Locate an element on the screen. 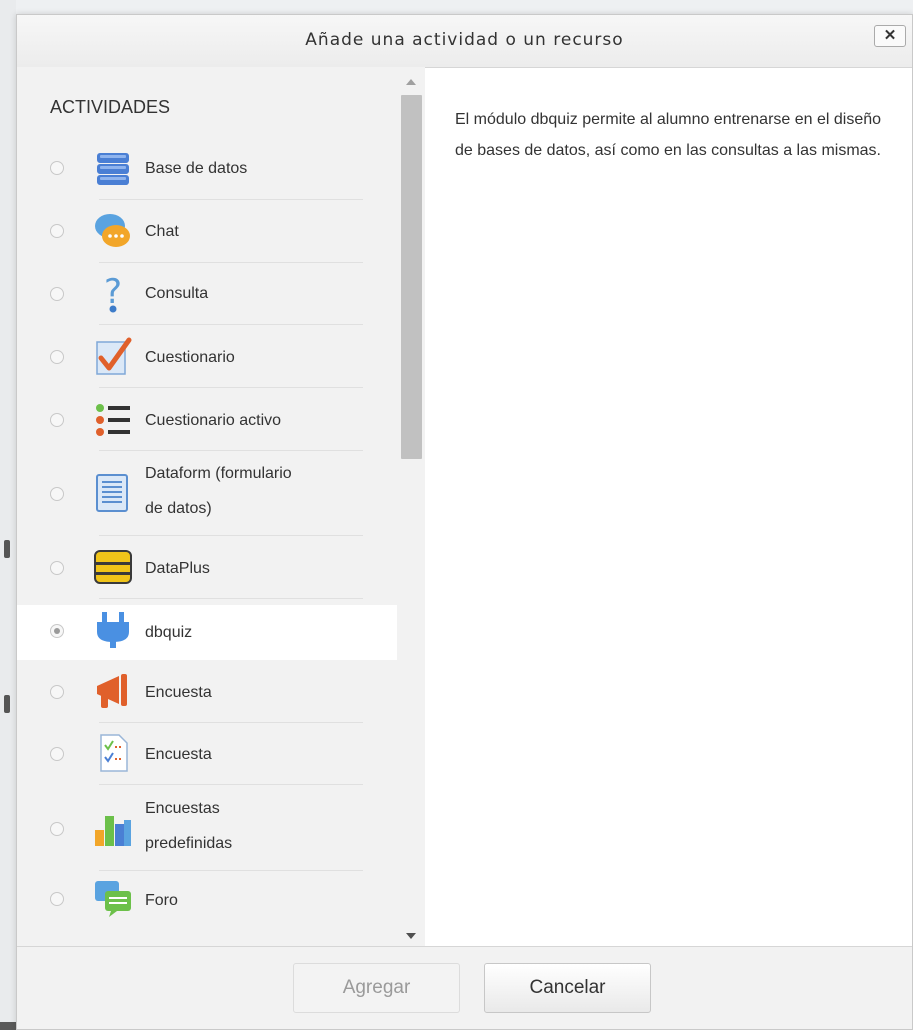  database-icon is located at coordinates (113, 169).